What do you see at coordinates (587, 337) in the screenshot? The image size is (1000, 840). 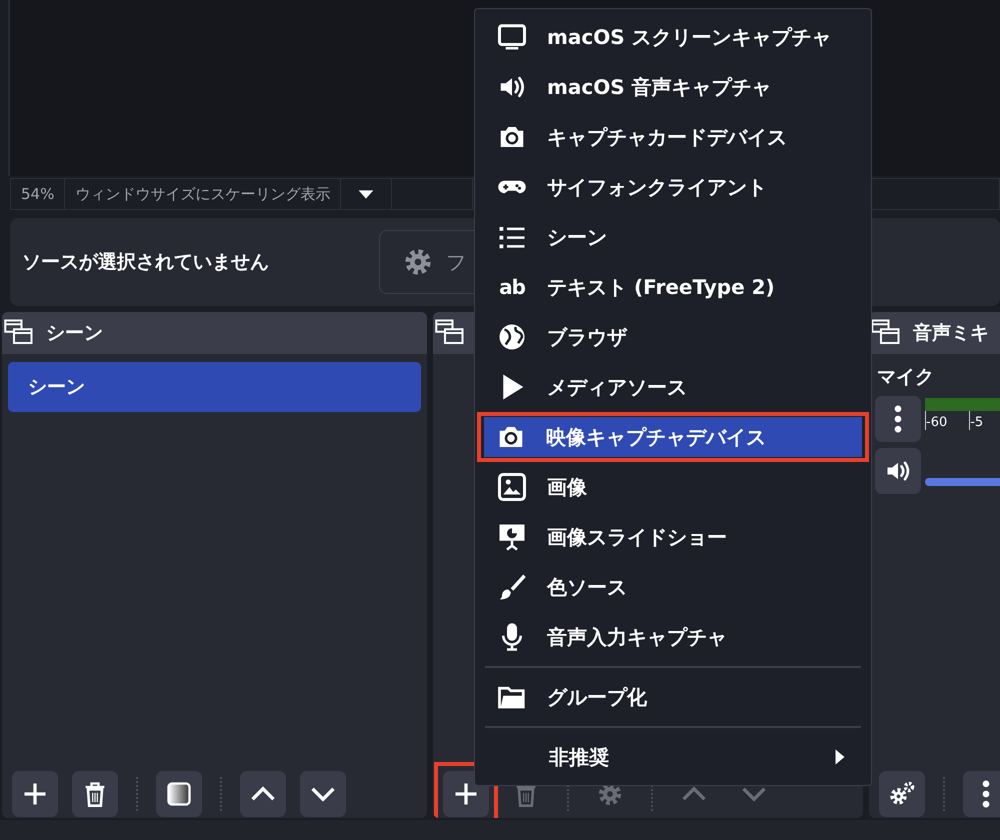 I see `menu-item-label: ブラウザ` at bounding box center [587, 337].